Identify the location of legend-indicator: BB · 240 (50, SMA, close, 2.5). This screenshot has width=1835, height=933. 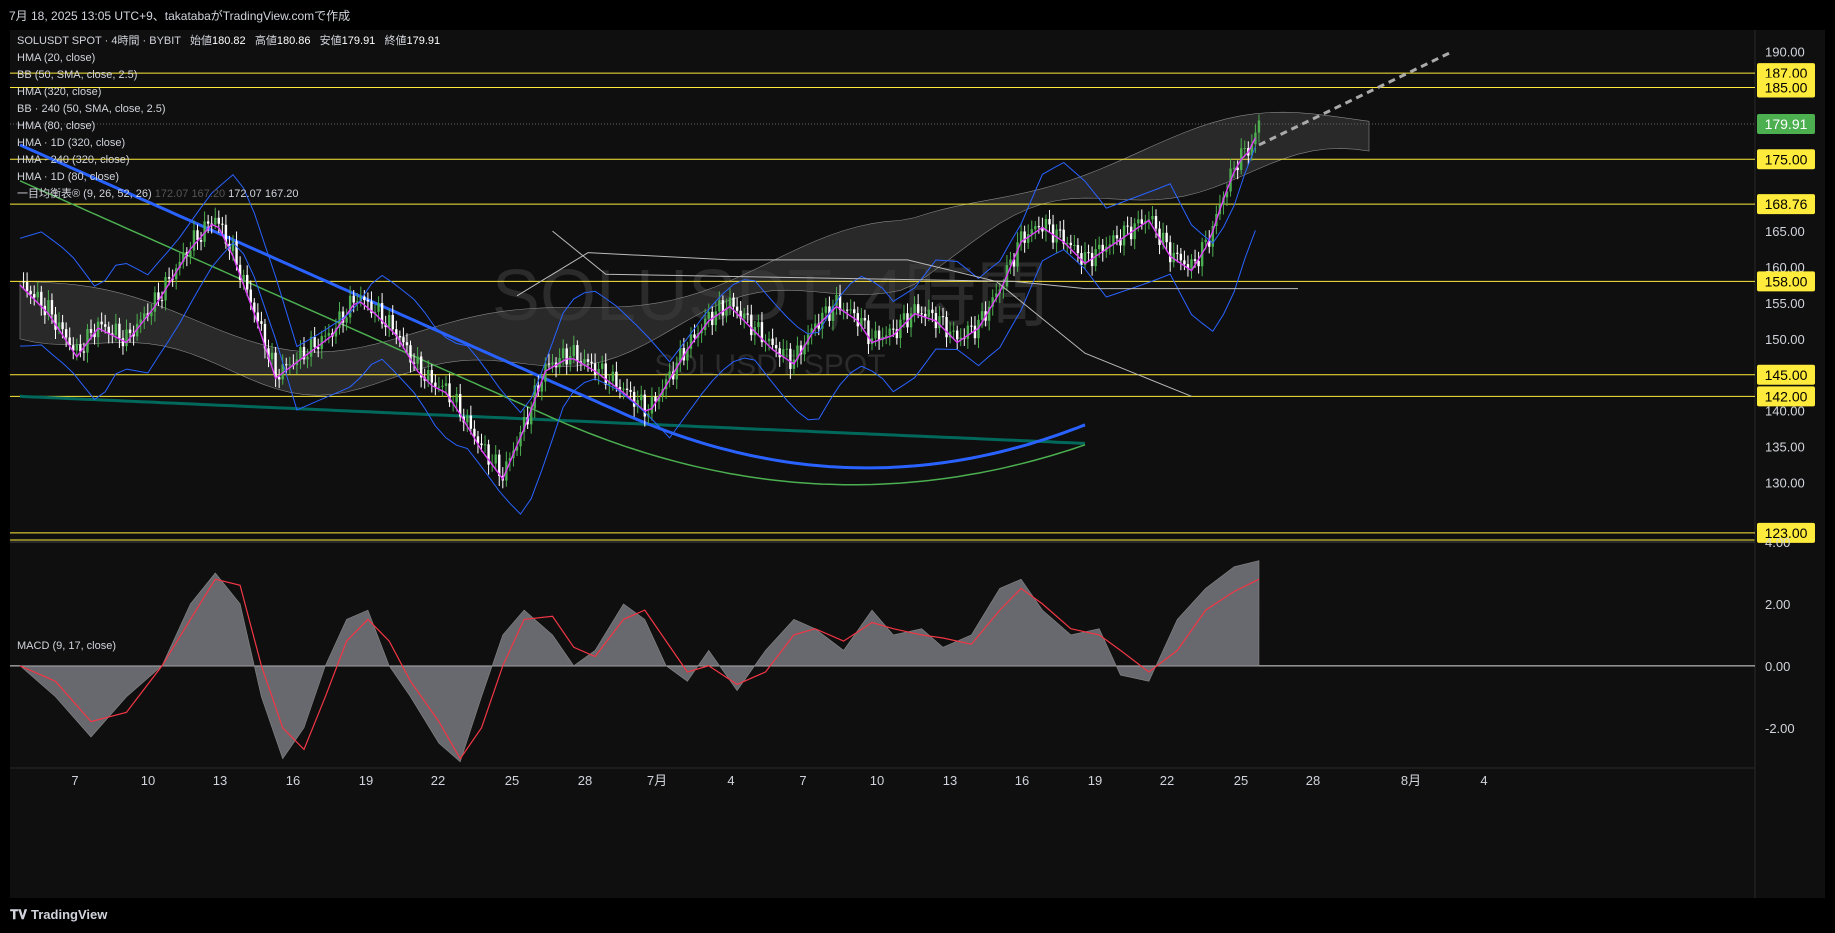
(228, 109).